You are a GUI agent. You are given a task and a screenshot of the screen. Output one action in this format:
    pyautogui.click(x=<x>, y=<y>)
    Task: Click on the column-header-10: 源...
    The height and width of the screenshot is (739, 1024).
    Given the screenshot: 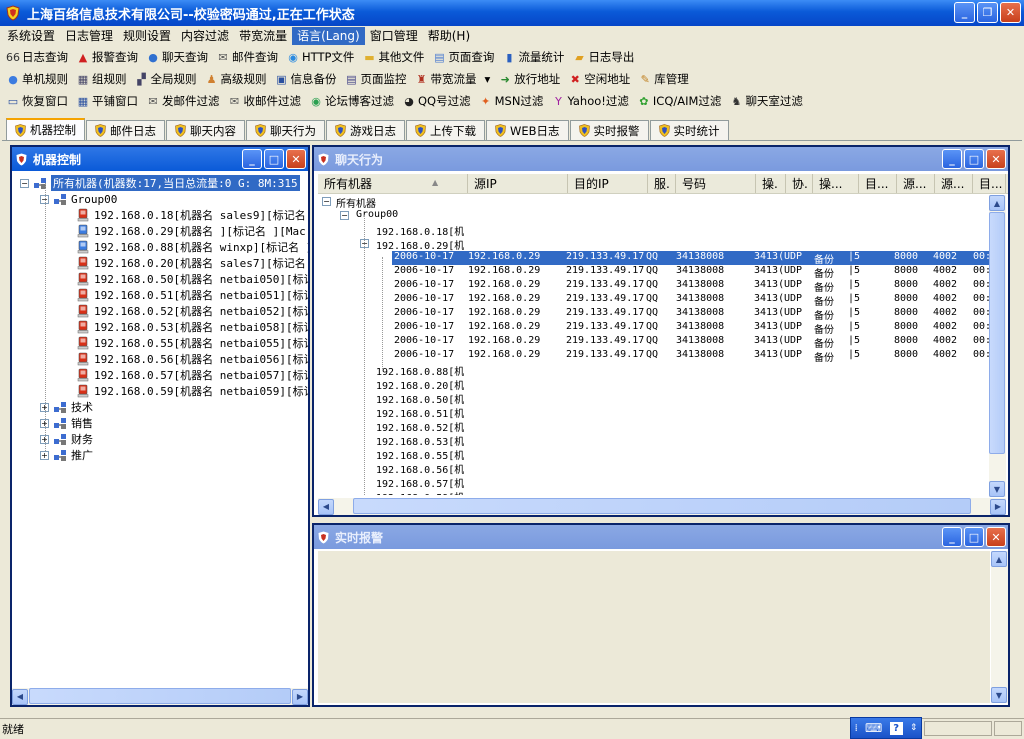 What is the action you would take?
    pyautogui.click(x=954, y=183)
    